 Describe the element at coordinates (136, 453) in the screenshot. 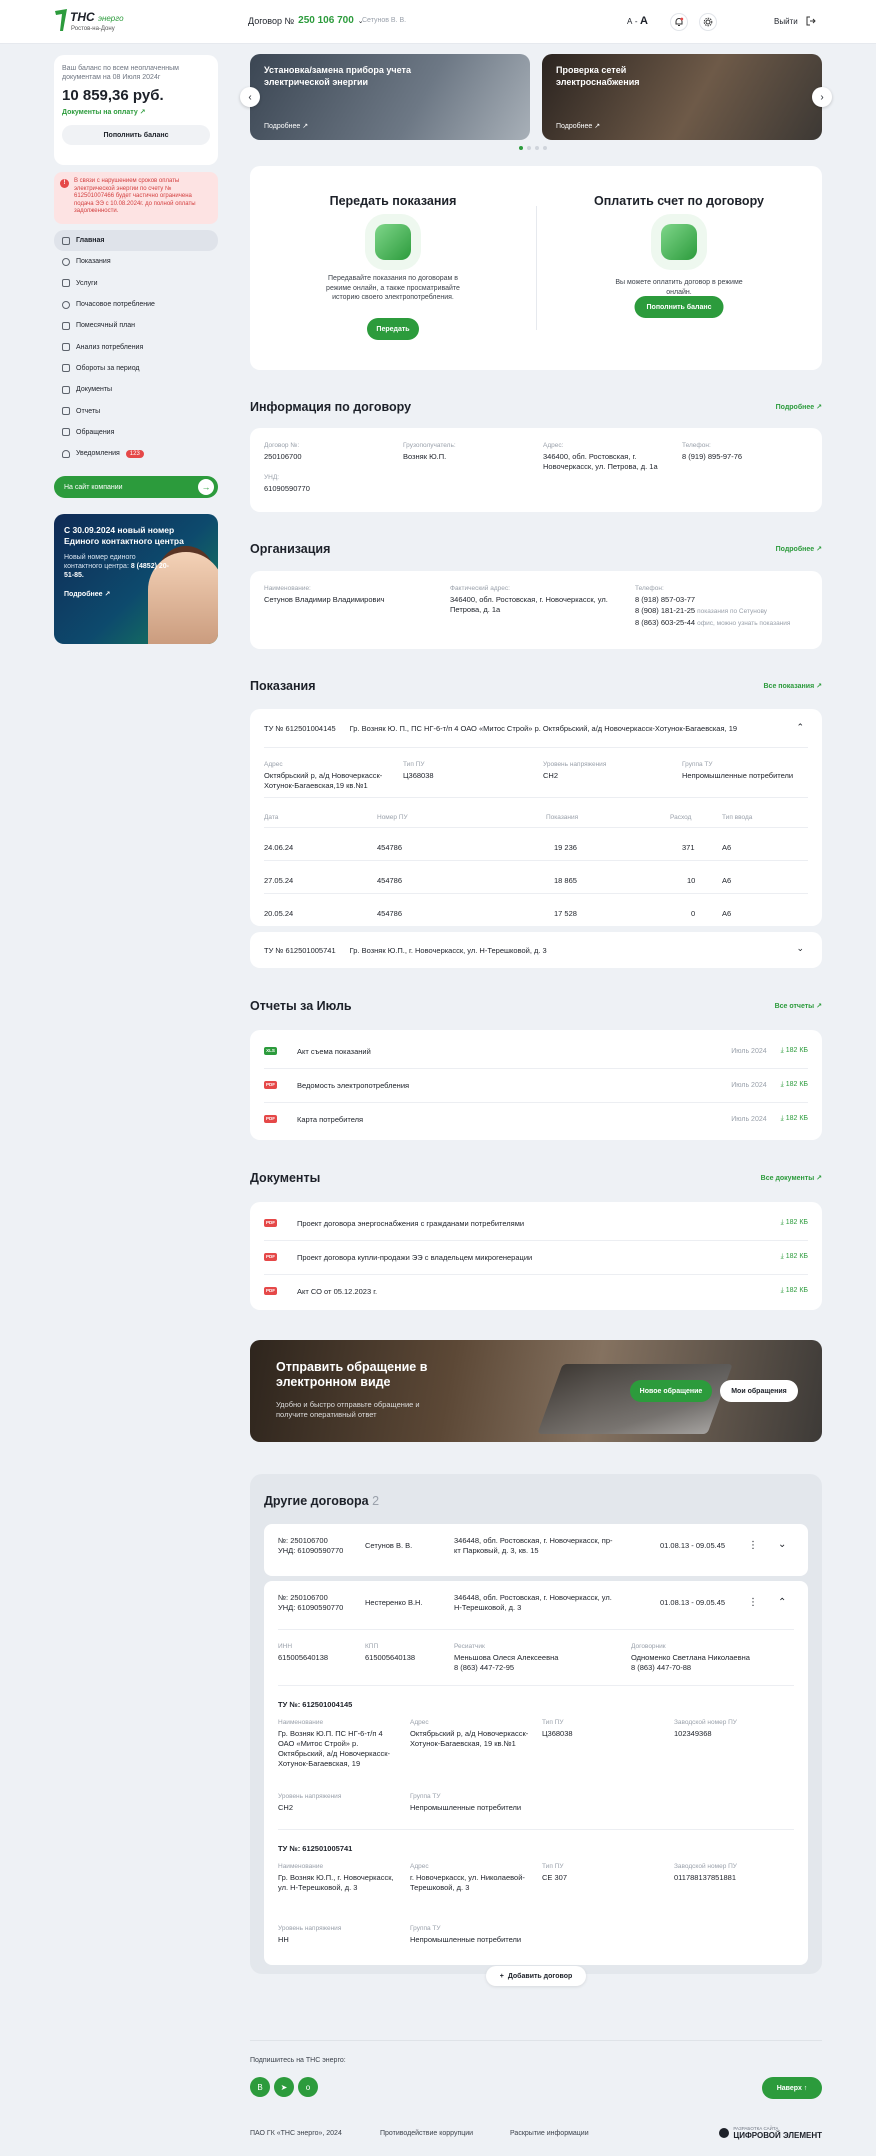

I see `sidebar-item-notifications: Уведомления 123` at that location.